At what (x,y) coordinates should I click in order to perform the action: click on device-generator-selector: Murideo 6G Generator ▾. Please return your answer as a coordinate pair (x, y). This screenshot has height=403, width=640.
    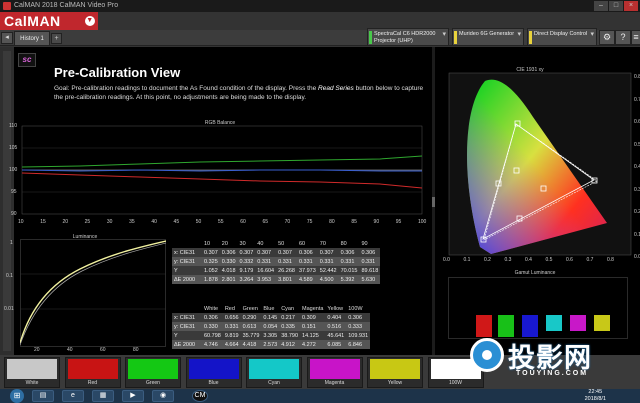
    Looking at the image, I should click on (488, 37).